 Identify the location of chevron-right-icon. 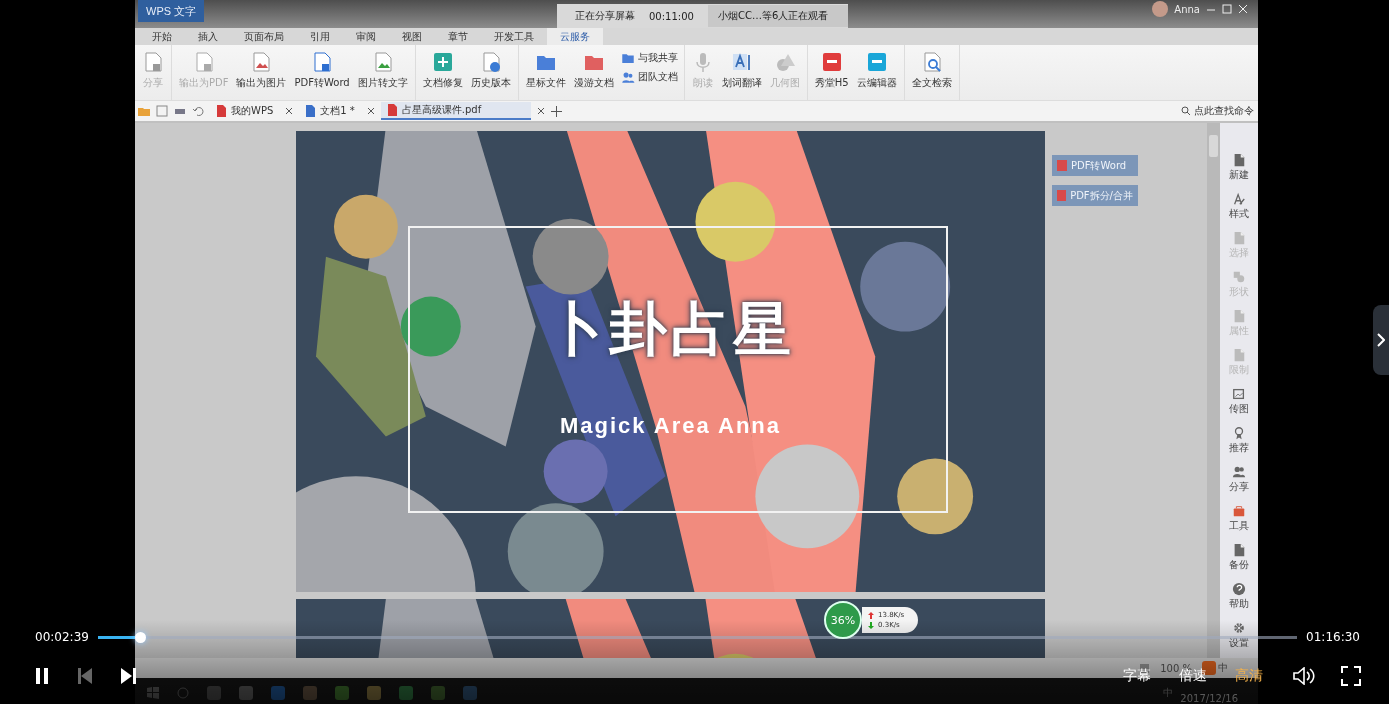
(1381, 340).